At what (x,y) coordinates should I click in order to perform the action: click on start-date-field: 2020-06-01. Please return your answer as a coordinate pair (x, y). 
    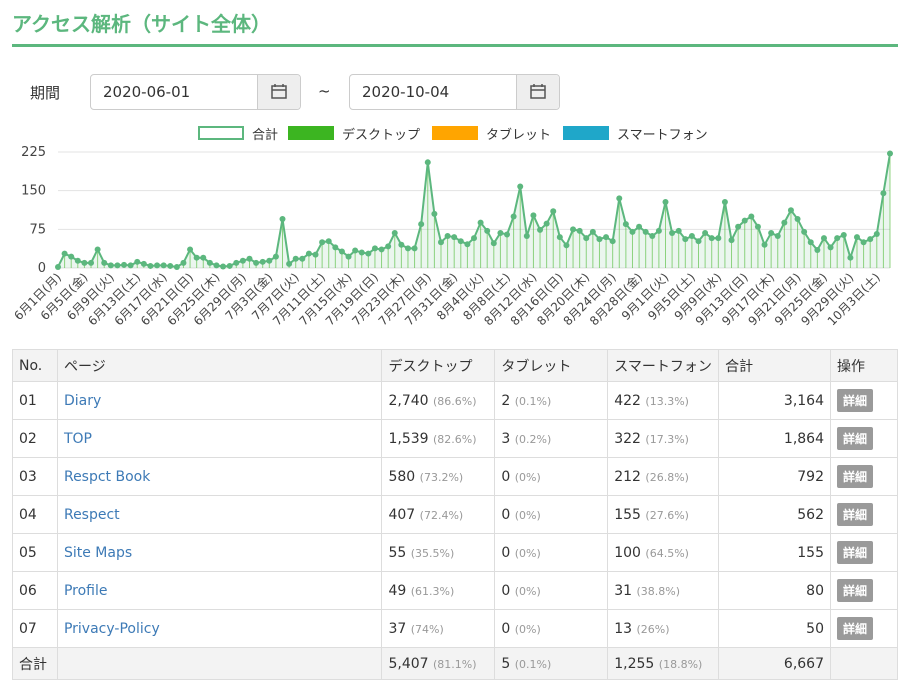
    Looking at the image, I should click on (195, 92).